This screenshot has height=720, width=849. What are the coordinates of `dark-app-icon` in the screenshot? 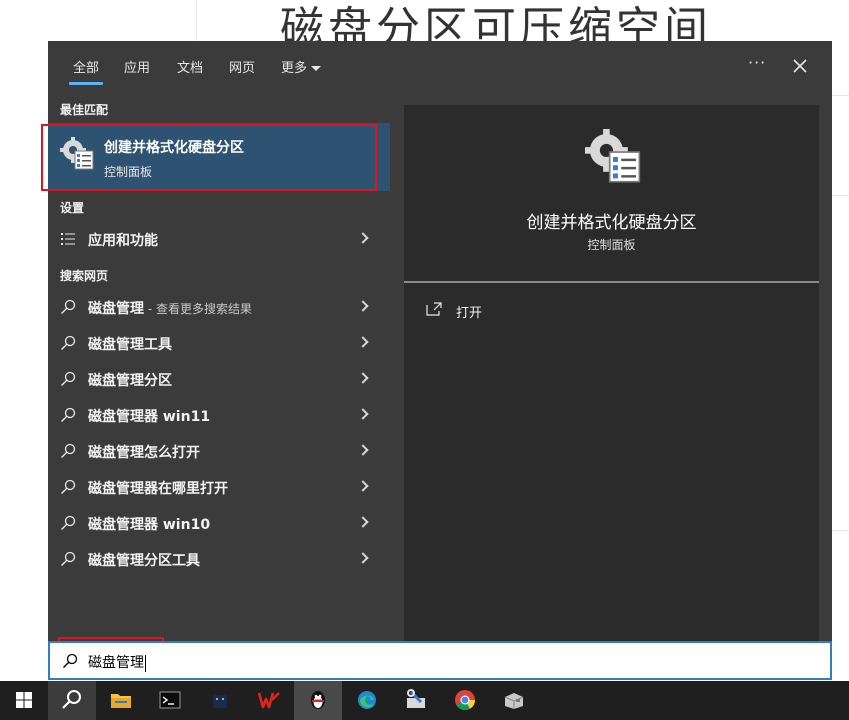 It's located at (220, 701).